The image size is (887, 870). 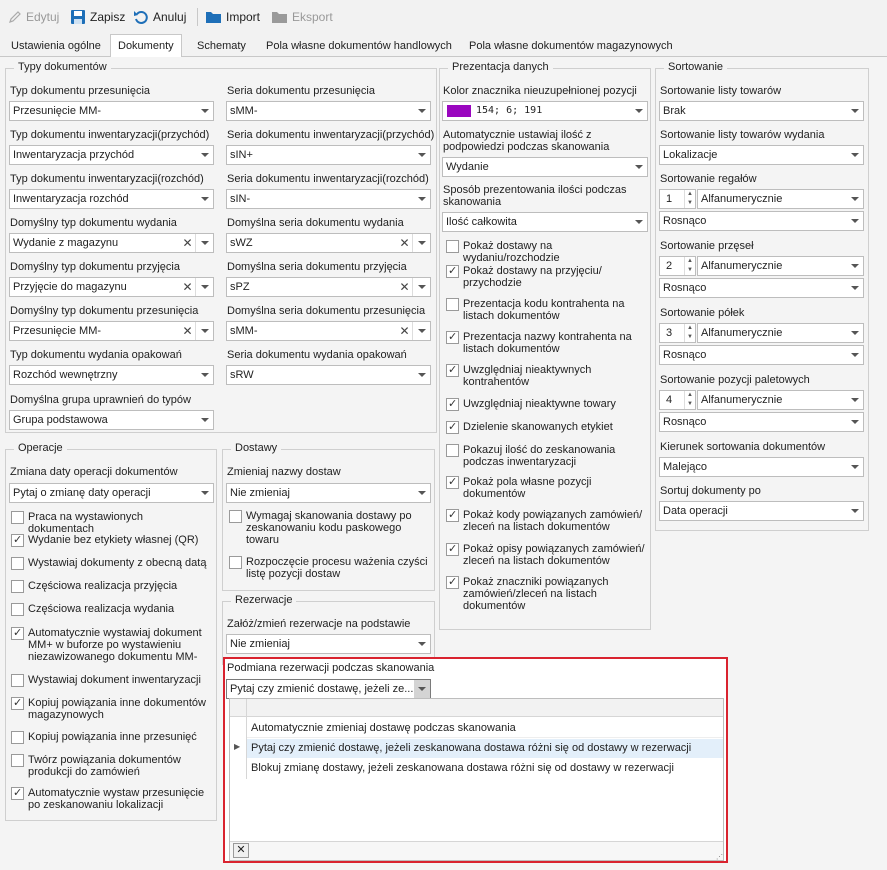 What do you see at coordinates (328, 644) in the screenshot?
I see `reservation-create-select: Nie zmieniaj` at bounding box center [328, 644].